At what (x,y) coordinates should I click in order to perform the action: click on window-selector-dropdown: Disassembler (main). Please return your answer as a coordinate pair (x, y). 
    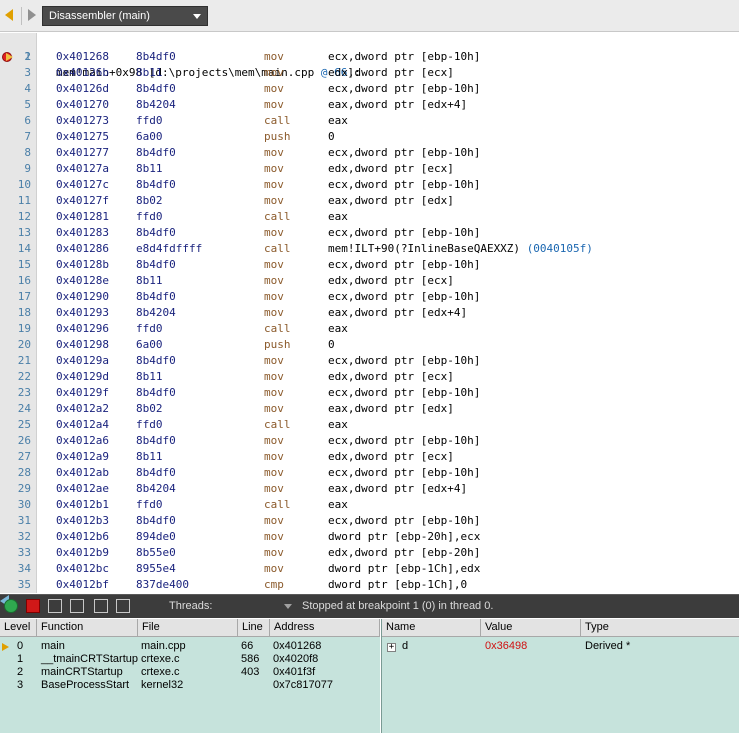
    Looking at the image, I should click on (125, 16).